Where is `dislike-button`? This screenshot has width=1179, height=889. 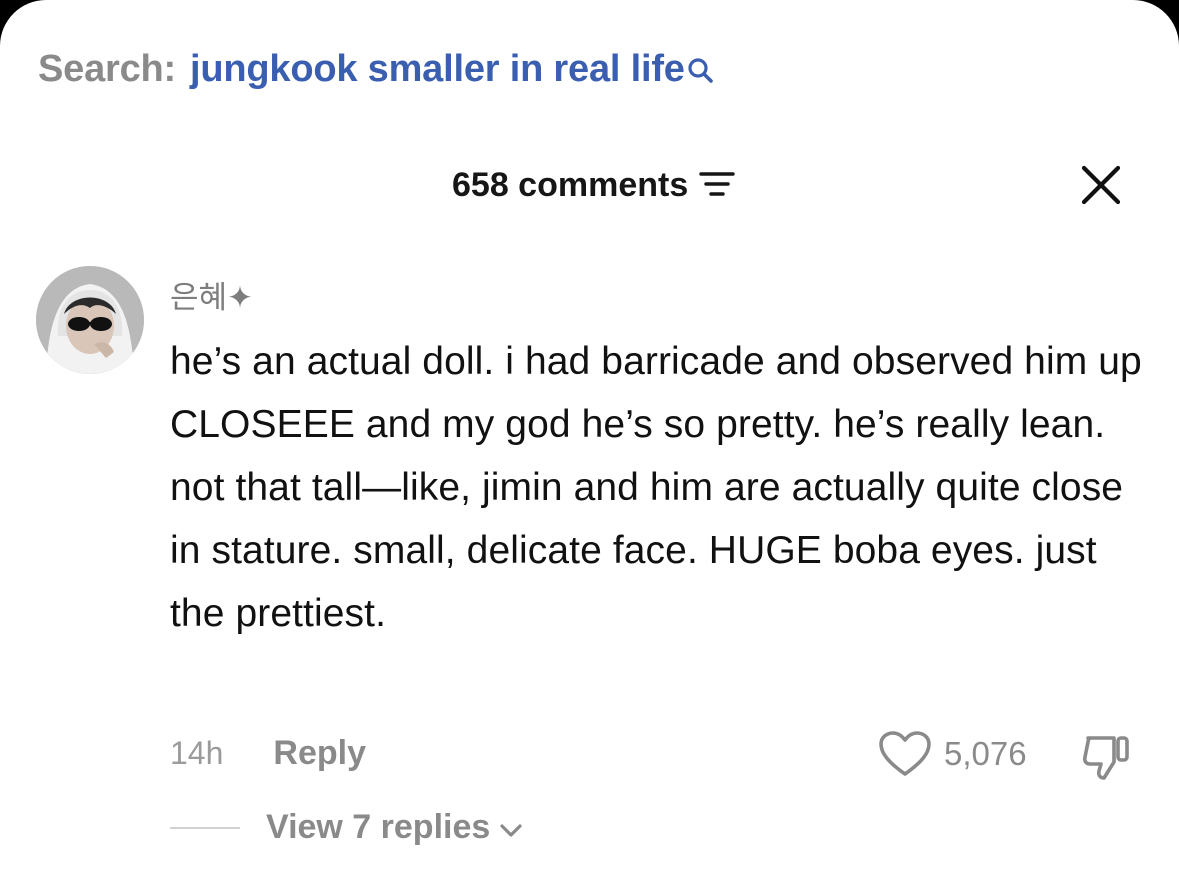
dislike-button is located at coordinates (1107, 757).